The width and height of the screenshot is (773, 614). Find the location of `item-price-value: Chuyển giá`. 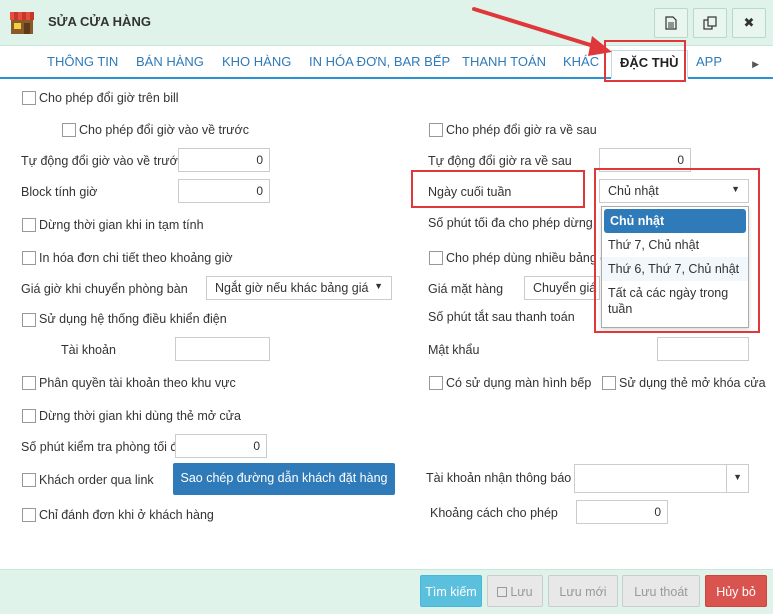

item-price-value: Chuyển giá is located at coordinates (565, 288).